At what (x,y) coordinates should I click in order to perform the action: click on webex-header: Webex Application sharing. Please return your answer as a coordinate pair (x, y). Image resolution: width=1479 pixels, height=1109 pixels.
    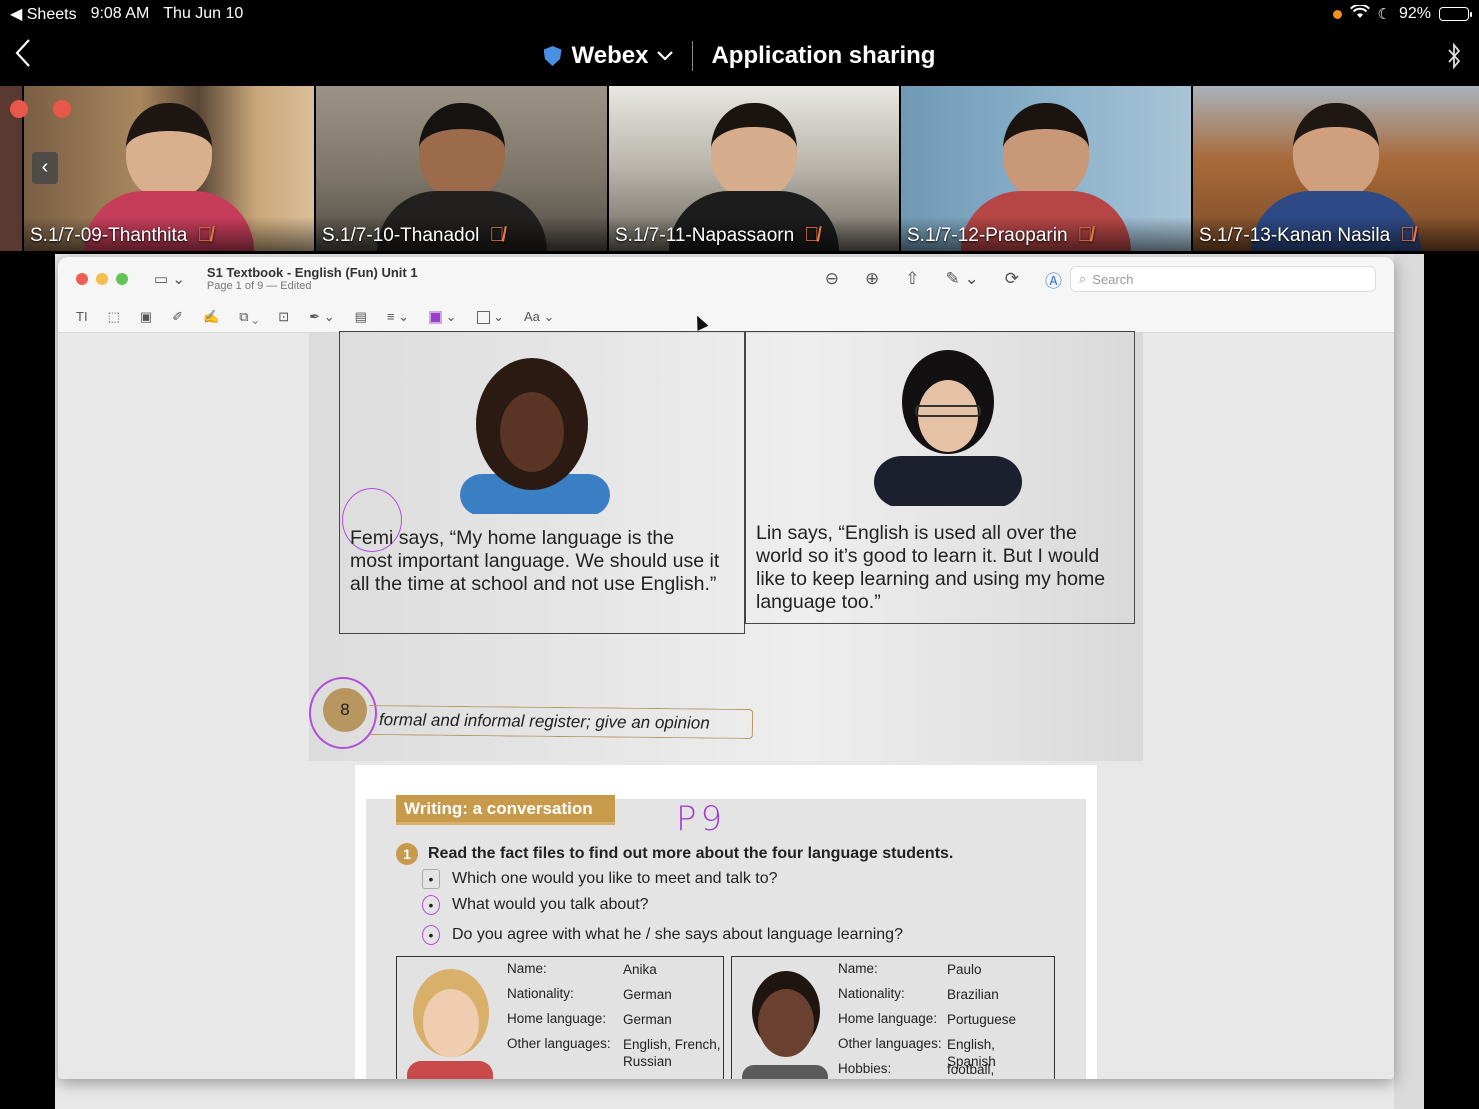
    Looking at the image, I should click on (739, 56).